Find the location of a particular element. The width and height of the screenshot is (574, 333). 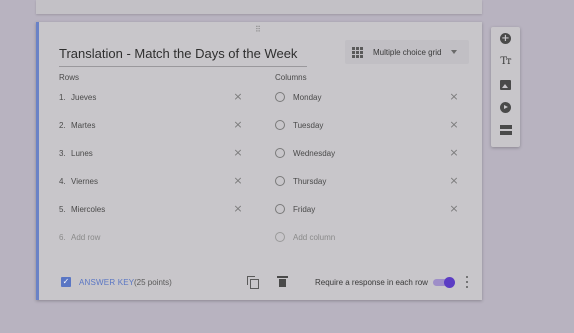

column-item: Thursday is located at coordinates (300, 181).